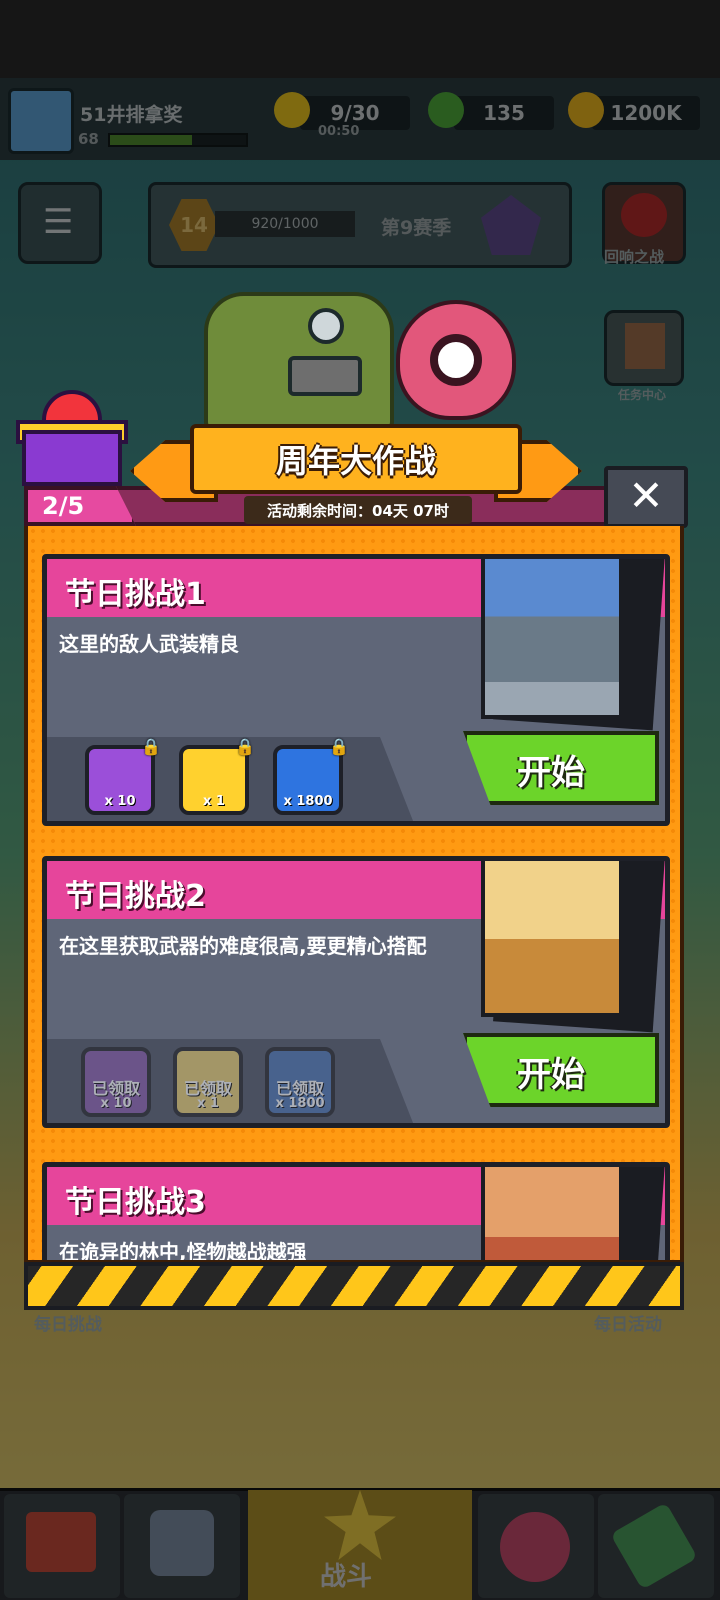 The height and width of the screenshot is (1600, 720). Describe the element at coordinates (356, 690) in the screenshot. I see `challenge-card-1: 节日挑战1 这里的敌人武装精良 🔒 x 10 🔒 x 1 🔒 x 1800 开始` at that location.